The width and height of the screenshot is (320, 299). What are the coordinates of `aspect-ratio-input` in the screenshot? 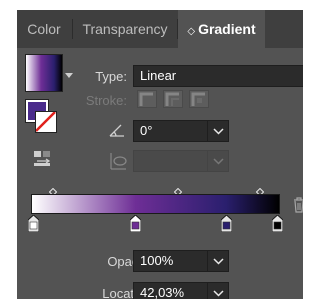 It's located at (171, 161).